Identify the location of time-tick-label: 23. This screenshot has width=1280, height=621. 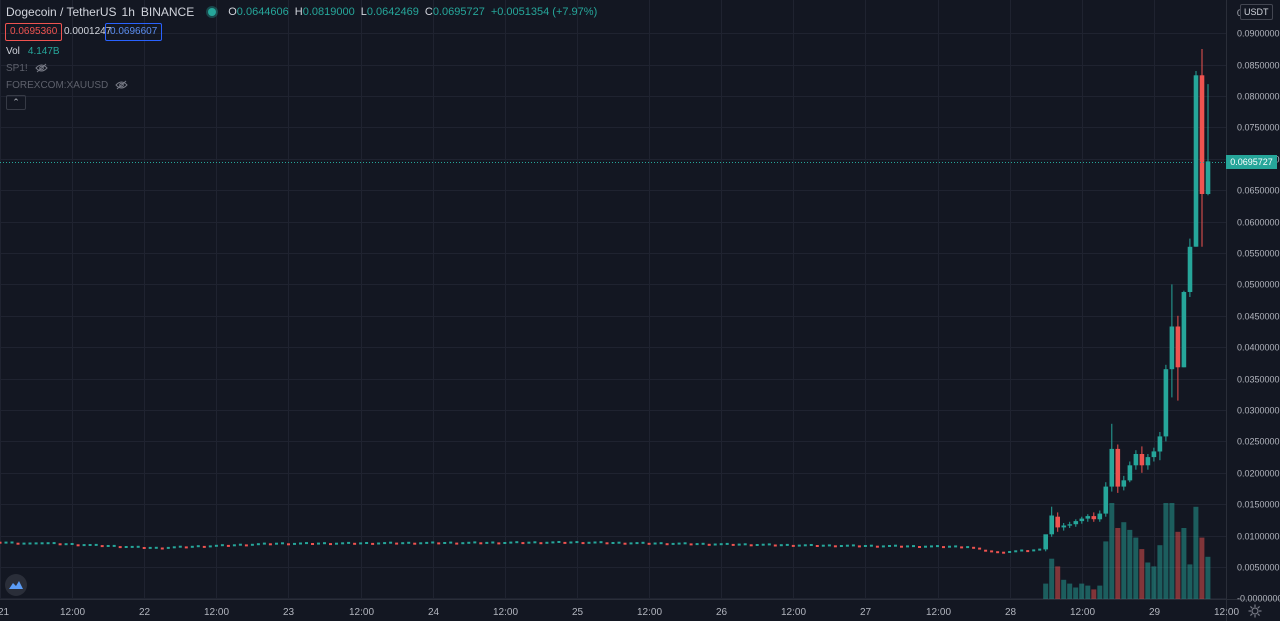
(289, 612).